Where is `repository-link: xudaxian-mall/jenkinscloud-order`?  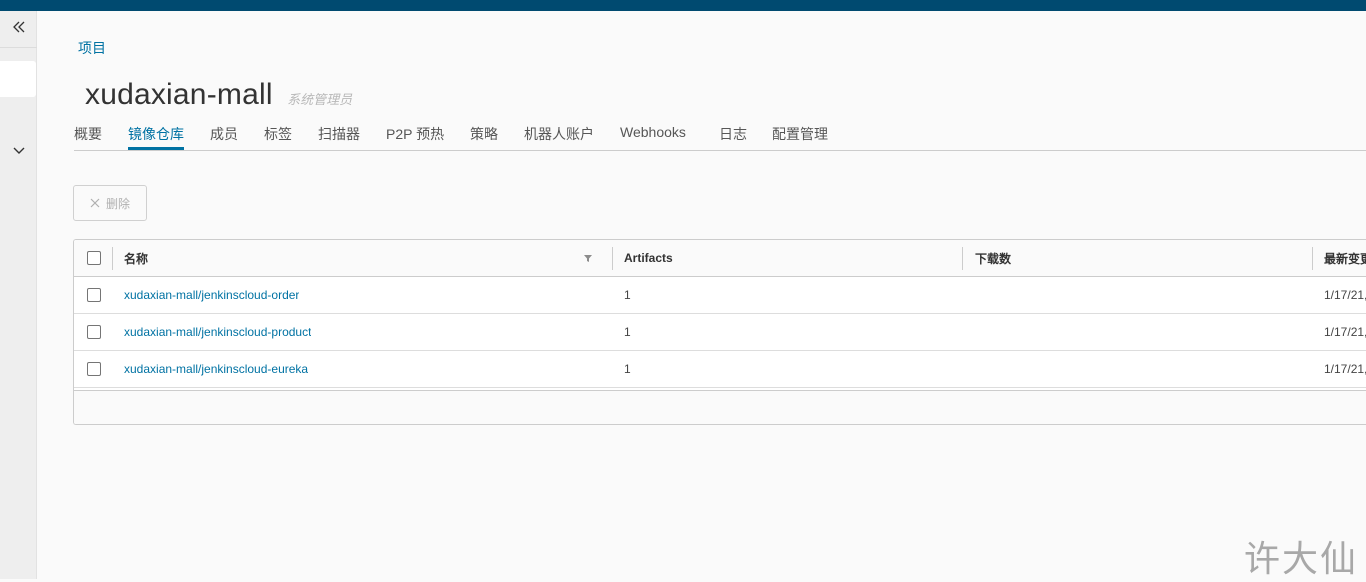
repository-link: xudaxian-mall/jenkinscloud-order is located at coordinates (211, 295).